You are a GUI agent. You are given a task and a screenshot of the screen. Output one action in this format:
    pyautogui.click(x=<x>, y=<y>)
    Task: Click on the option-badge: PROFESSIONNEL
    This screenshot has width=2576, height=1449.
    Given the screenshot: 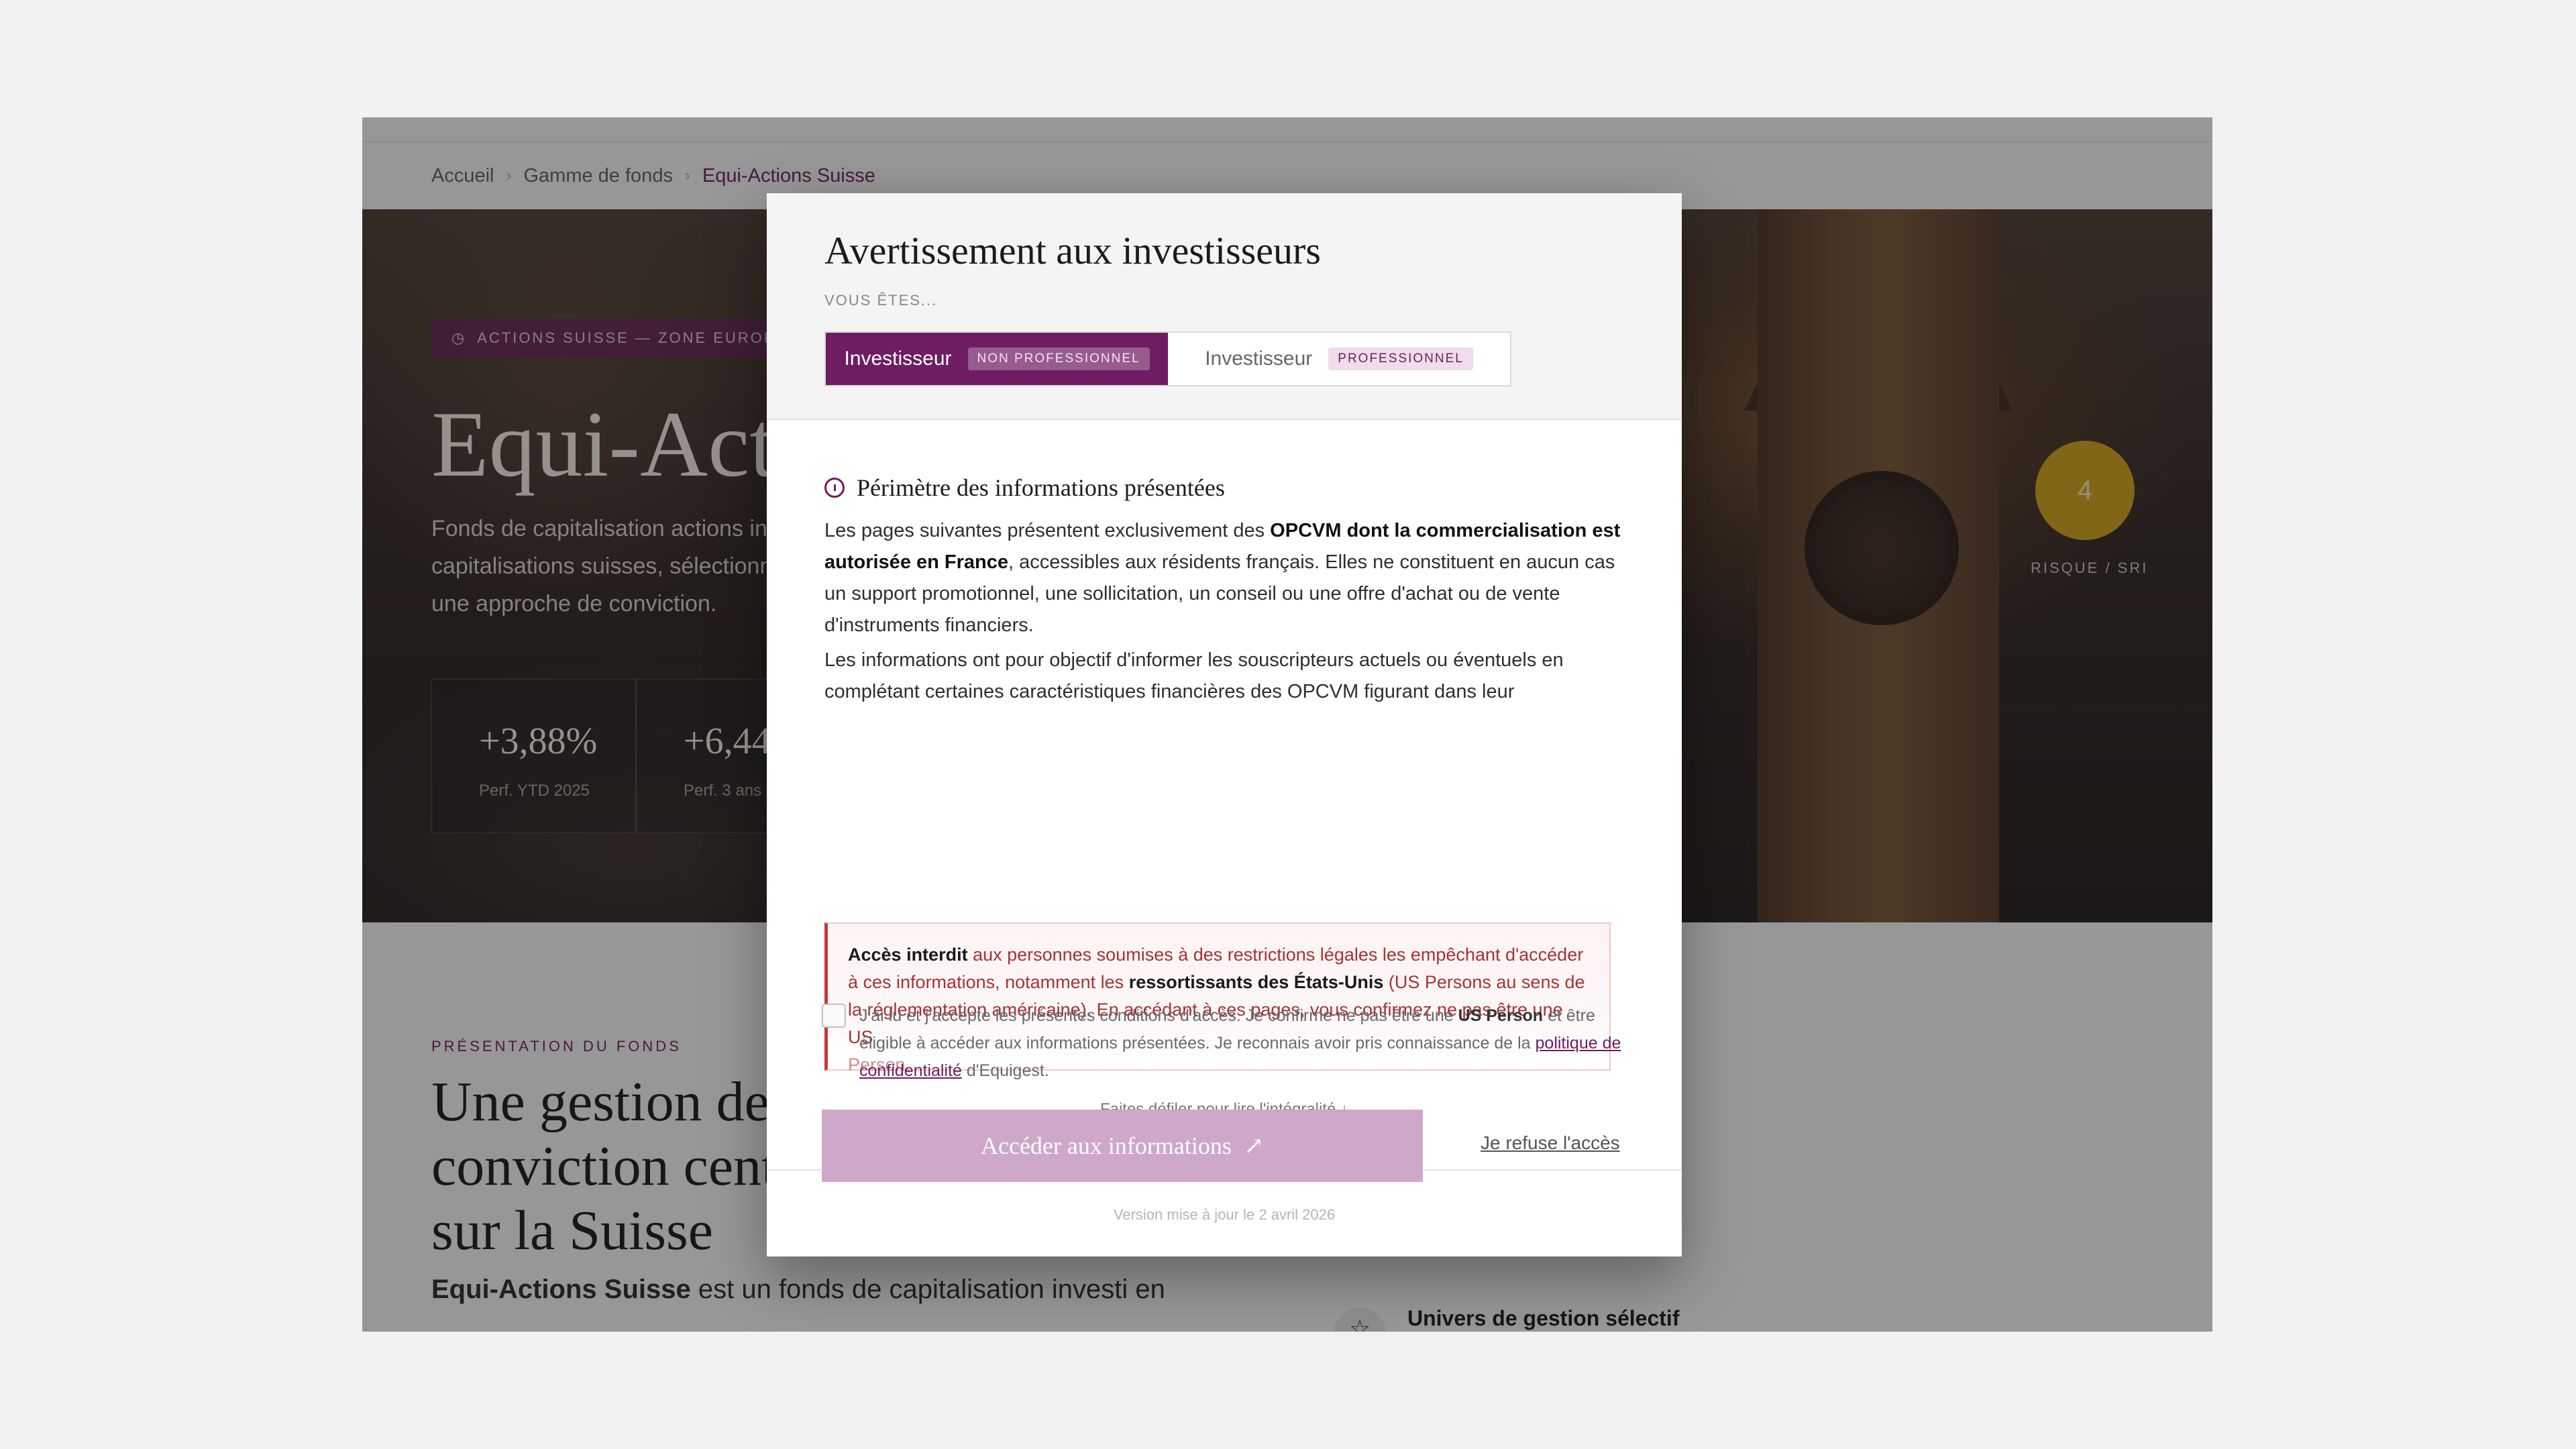 What is the action you would take?
    pyautogui.click(x=1400, y=358)
    